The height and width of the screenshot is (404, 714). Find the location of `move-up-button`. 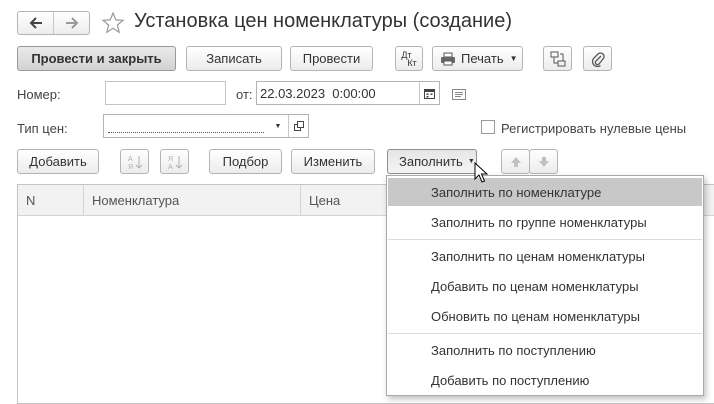

move-up-button is located at coordinates (515, 161).